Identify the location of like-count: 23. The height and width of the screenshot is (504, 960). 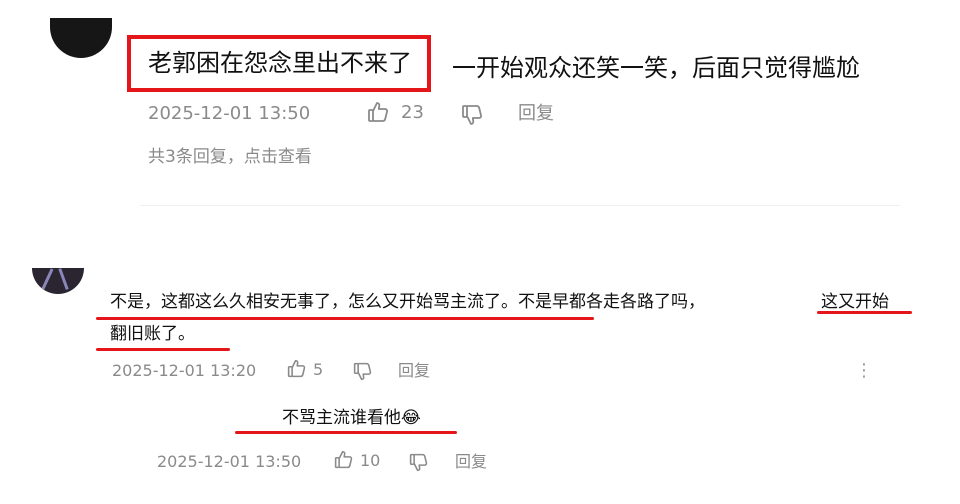
(412, 112).